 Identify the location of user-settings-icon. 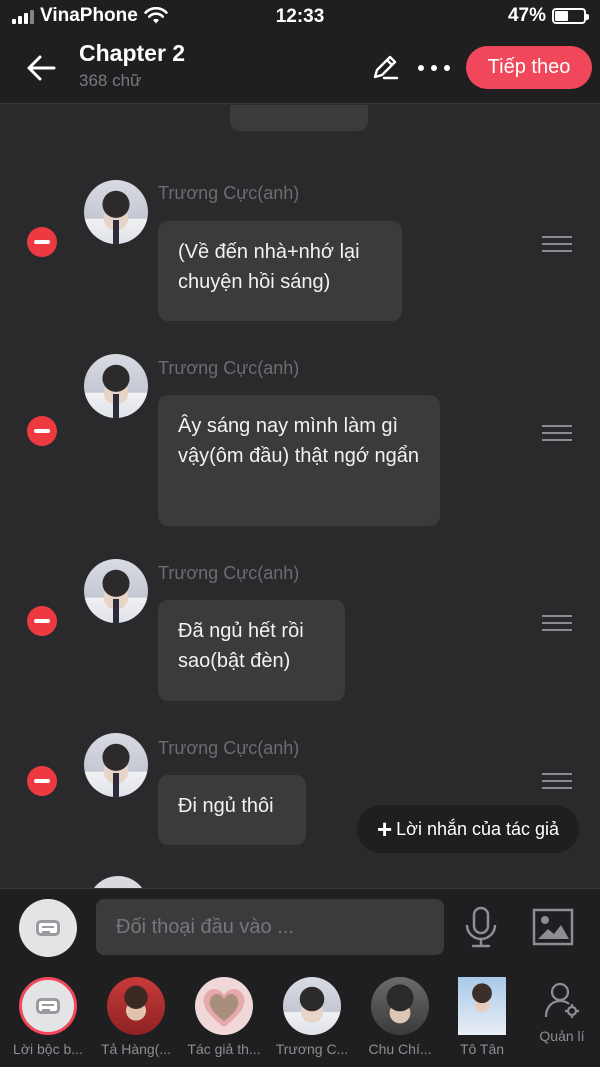
(561, 1000).